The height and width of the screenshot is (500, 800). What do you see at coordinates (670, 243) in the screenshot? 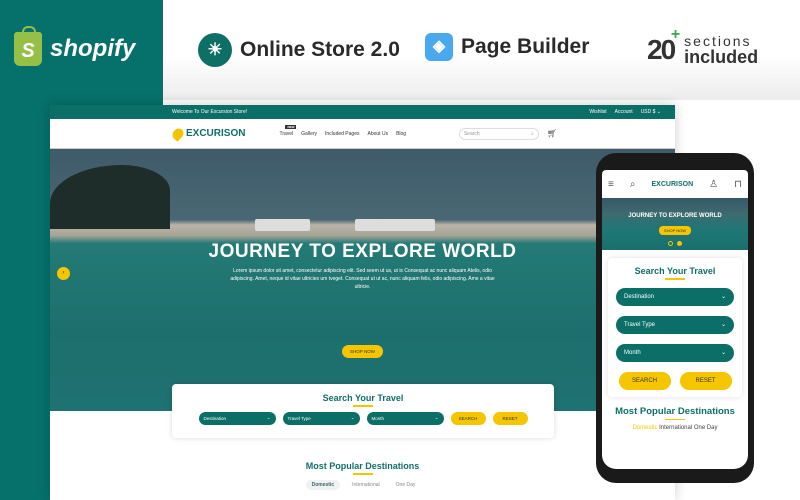
I see `slide-dot` at bounding box center [670, 243].